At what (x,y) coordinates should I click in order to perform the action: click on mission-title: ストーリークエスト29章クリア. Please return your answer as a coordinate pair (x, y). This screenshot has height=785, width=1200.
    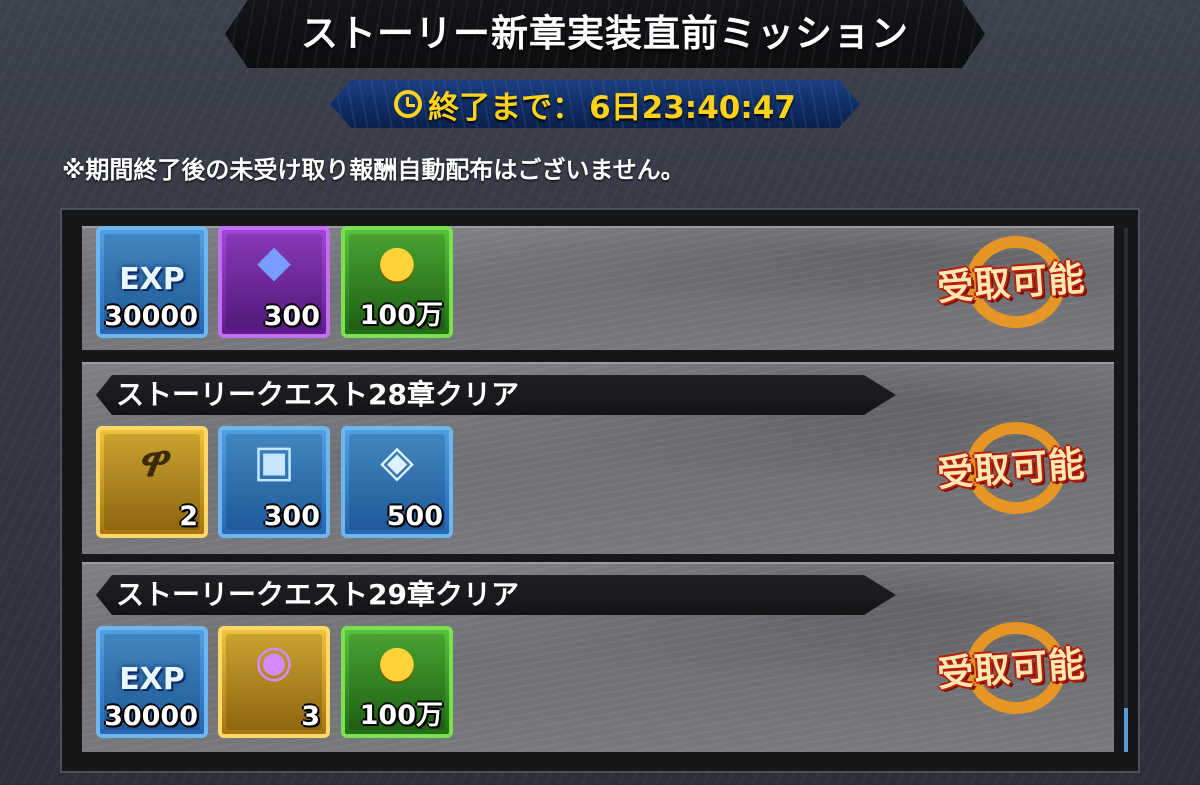
    Looking at the image, I should click on (317, 594).